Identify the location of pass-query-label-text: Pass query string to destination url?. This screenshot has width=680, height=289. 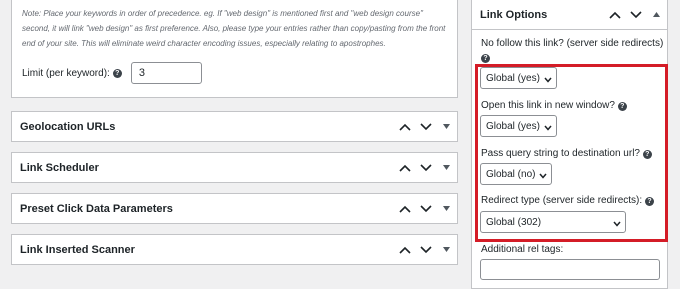
(560, 153).